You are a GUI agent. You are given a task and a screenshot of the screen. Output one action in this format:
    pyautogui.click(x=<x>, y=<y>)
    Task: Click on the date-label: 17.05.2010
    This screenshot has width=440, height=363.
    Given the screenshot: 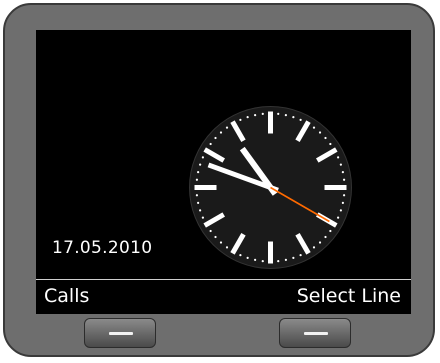 What is the action you would take?
    pyautogui.click(x=102, y=248)
    